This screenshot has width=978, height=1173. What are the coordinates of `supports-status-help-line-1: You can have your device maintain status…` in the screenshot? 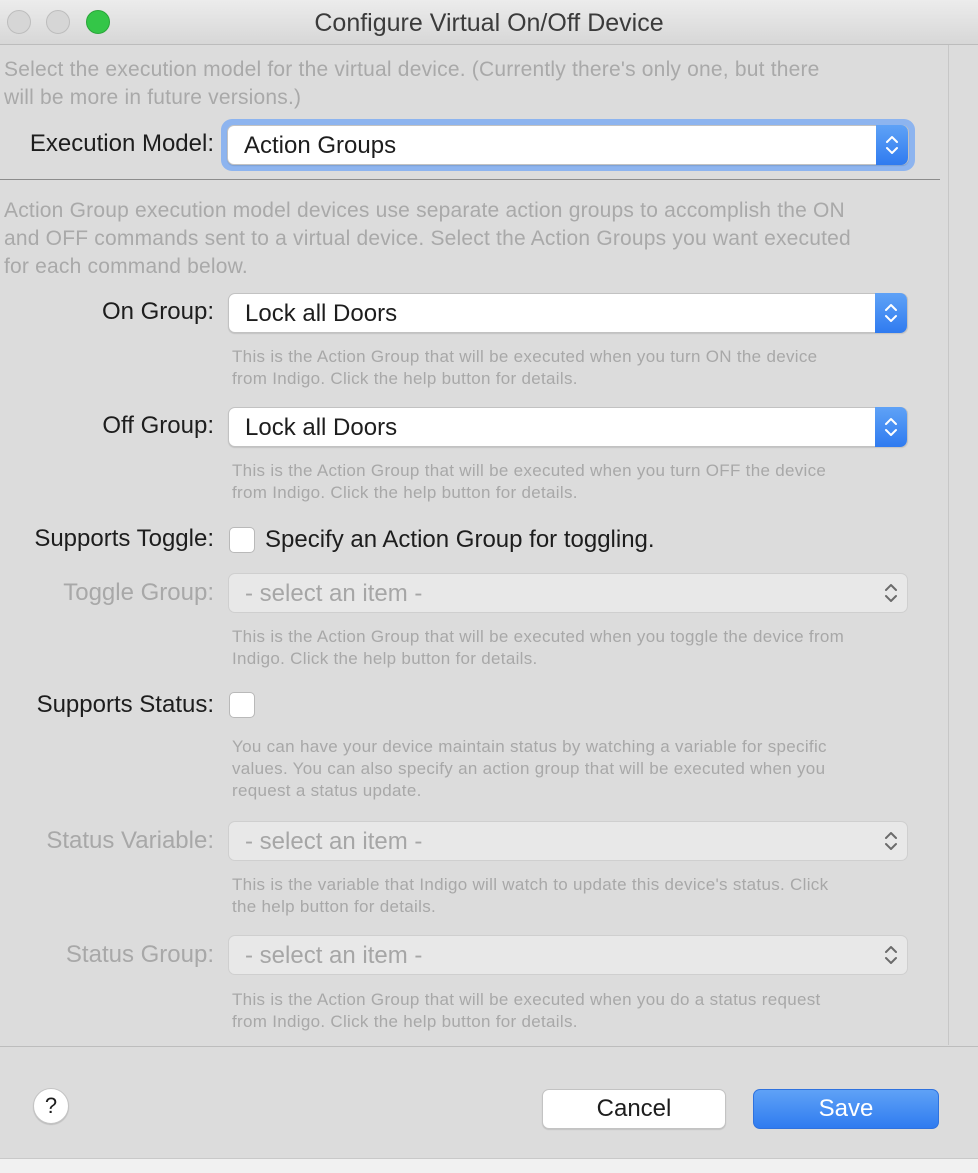 It's located at (529, 746).